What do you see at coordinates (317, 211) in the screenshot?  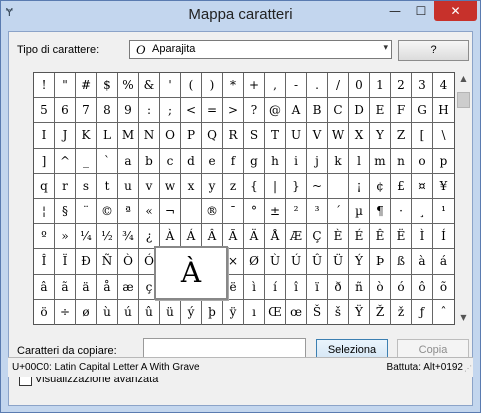 I see `char-cell: ³` at bounding box center [317, 211].